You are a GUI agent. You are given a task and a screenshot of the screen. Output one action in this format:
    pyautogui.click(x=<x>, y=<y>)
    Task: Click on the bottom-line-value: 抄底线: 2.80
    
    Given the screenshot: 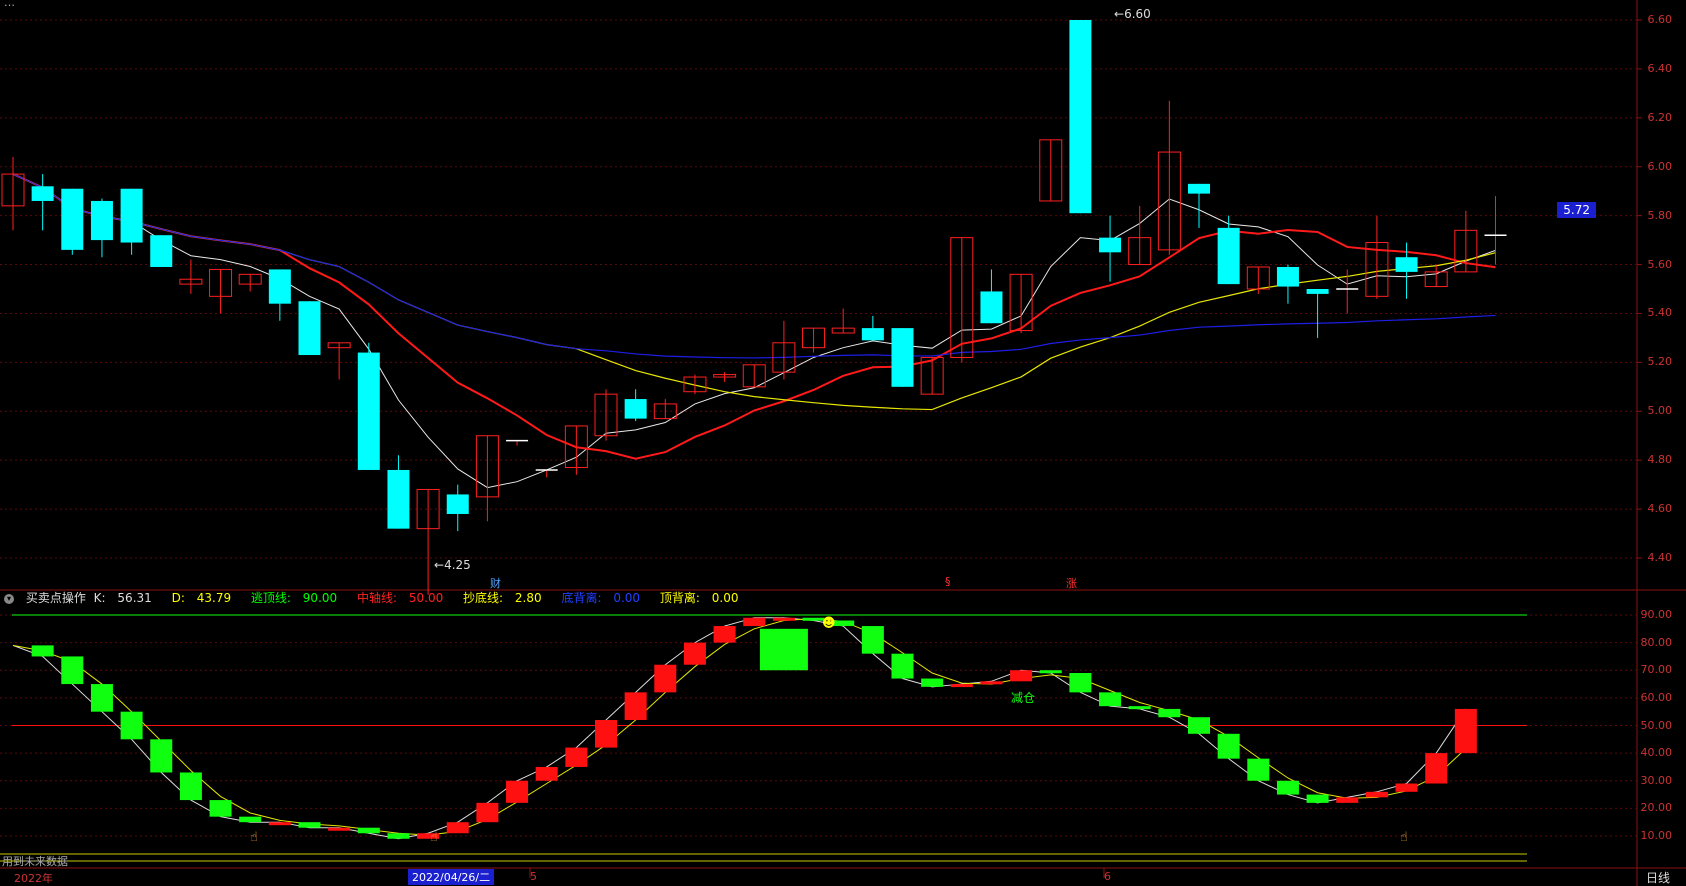 What is the action you would take?
    pyautogui.click(x=502, y=598)
    